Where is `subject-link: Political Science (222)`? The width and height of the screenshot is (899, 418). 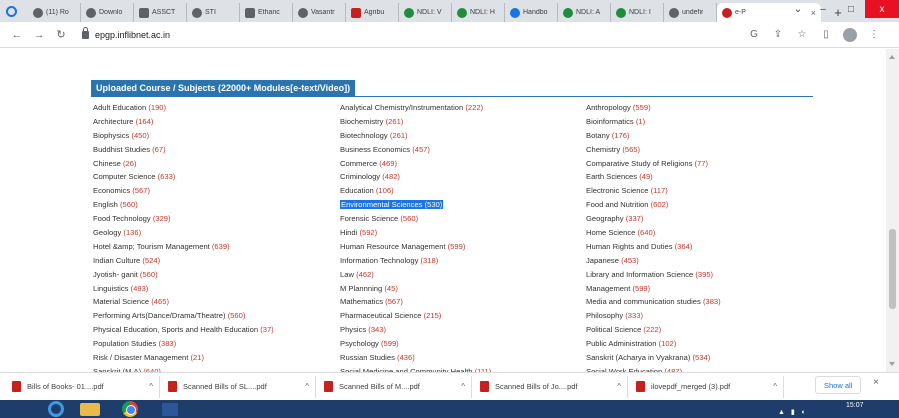
subject-link: Political Science (222) is located at coordinates (653, 330).